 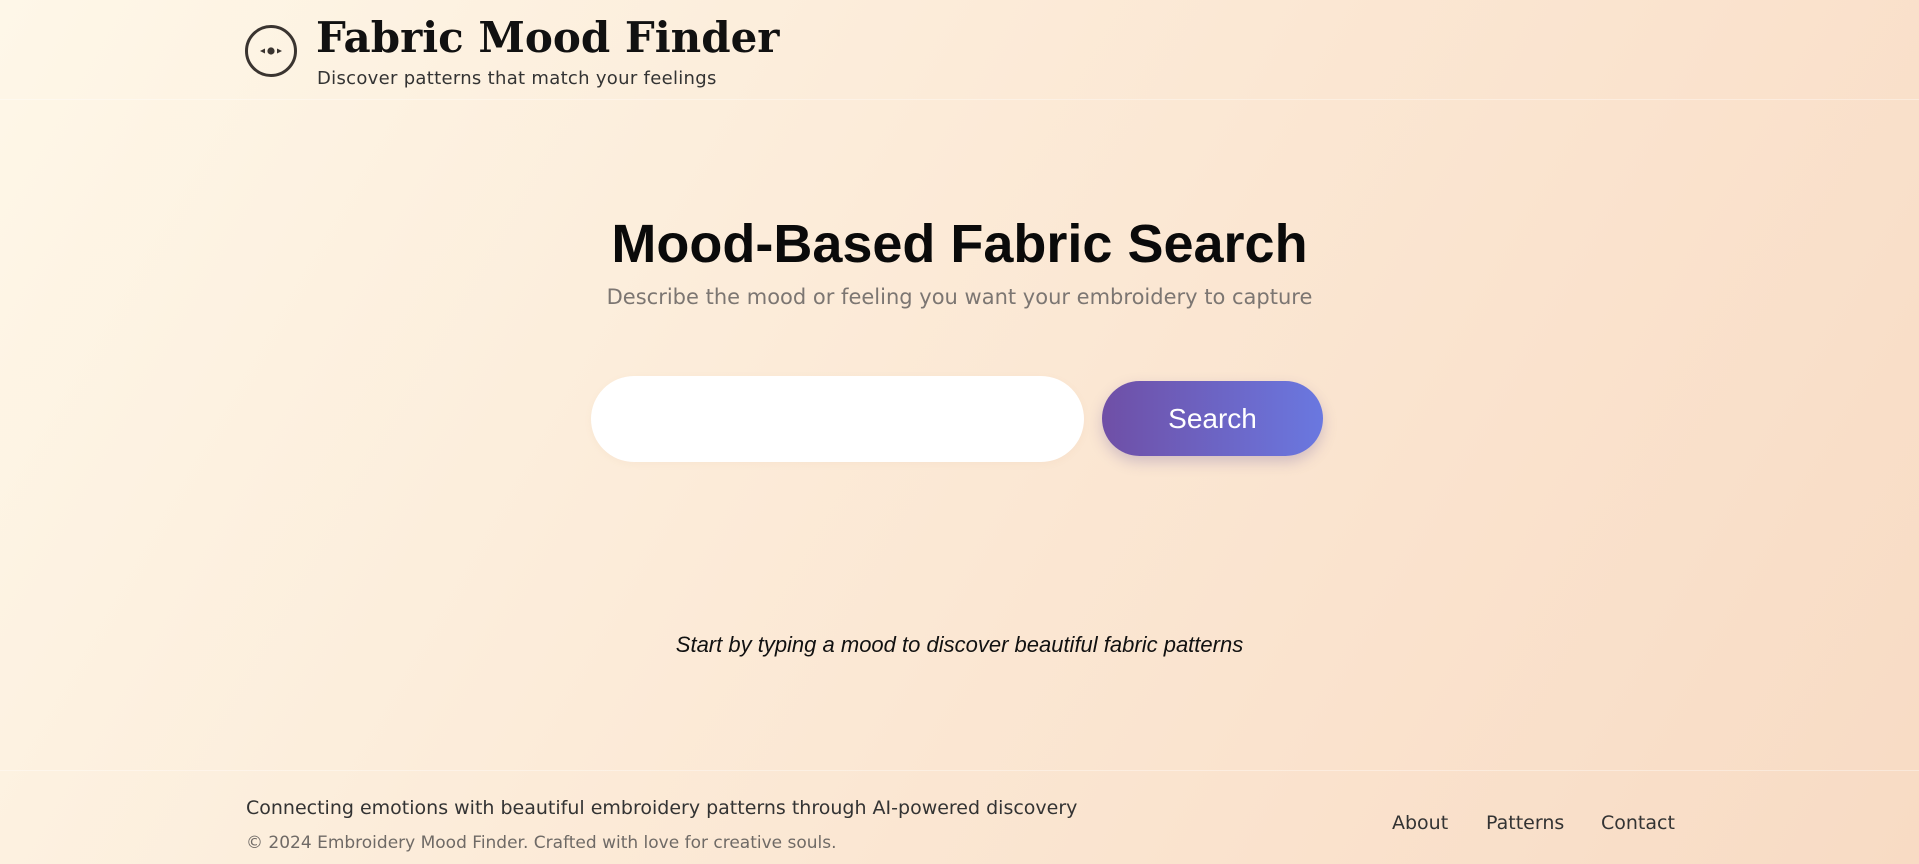 I want to click on footer-link-about: About, so click(x=1420, y=823).